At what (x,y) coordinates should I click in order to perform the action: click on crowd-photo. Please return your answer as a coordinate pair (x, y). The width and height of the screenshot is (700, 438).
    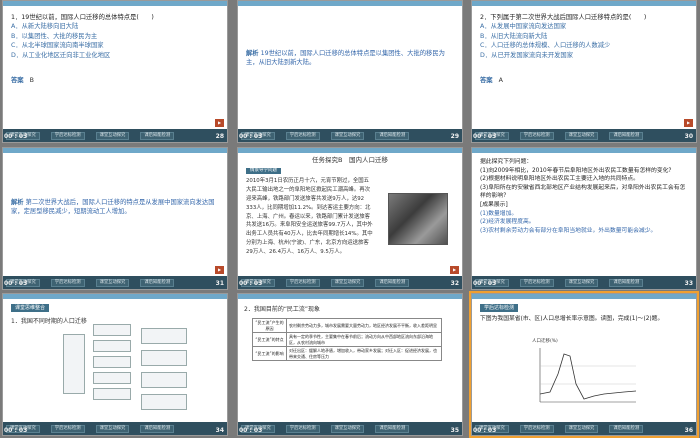
    Looking at the image, I should click on (418, 219).